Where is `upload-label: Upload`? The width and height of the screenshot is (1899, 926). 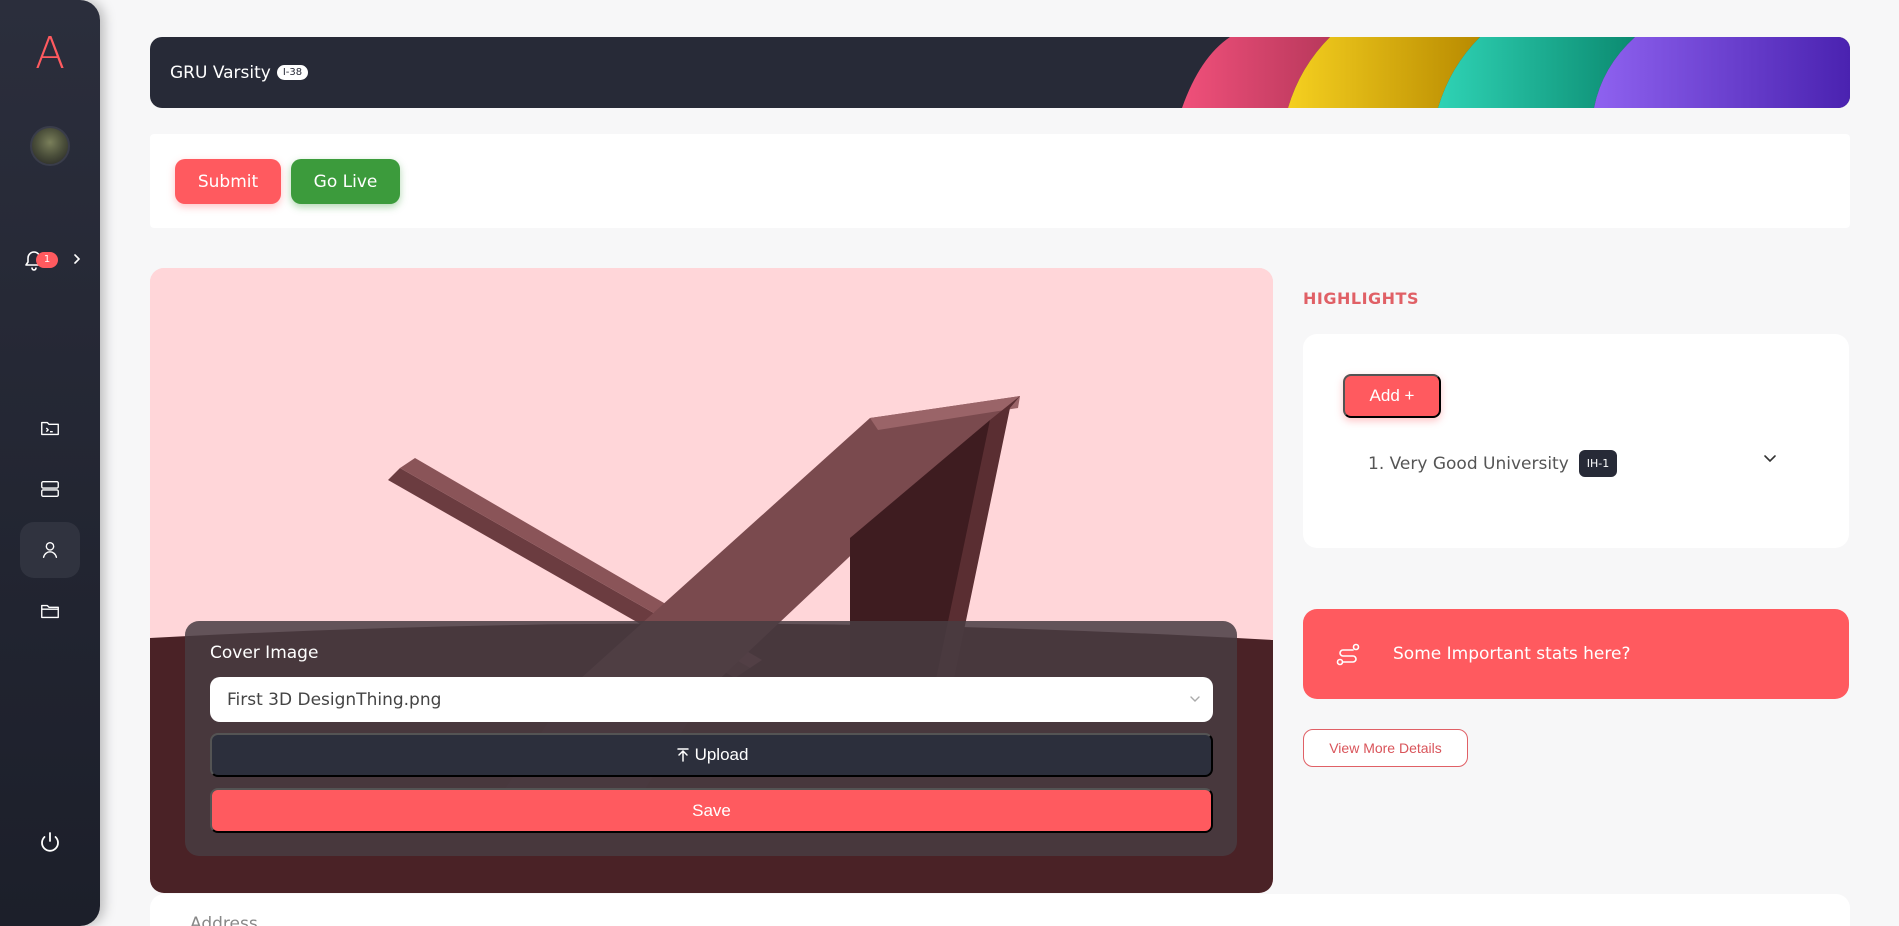 upload-label: Upload is located at coordinates (721, 754).